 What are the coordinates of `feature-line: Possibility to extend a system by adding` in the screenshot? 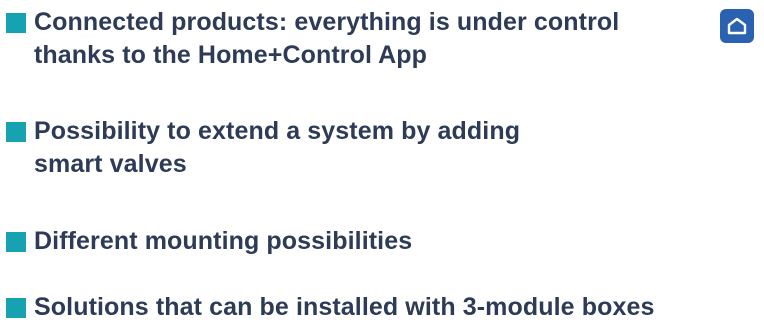 It's located at (277, 131).